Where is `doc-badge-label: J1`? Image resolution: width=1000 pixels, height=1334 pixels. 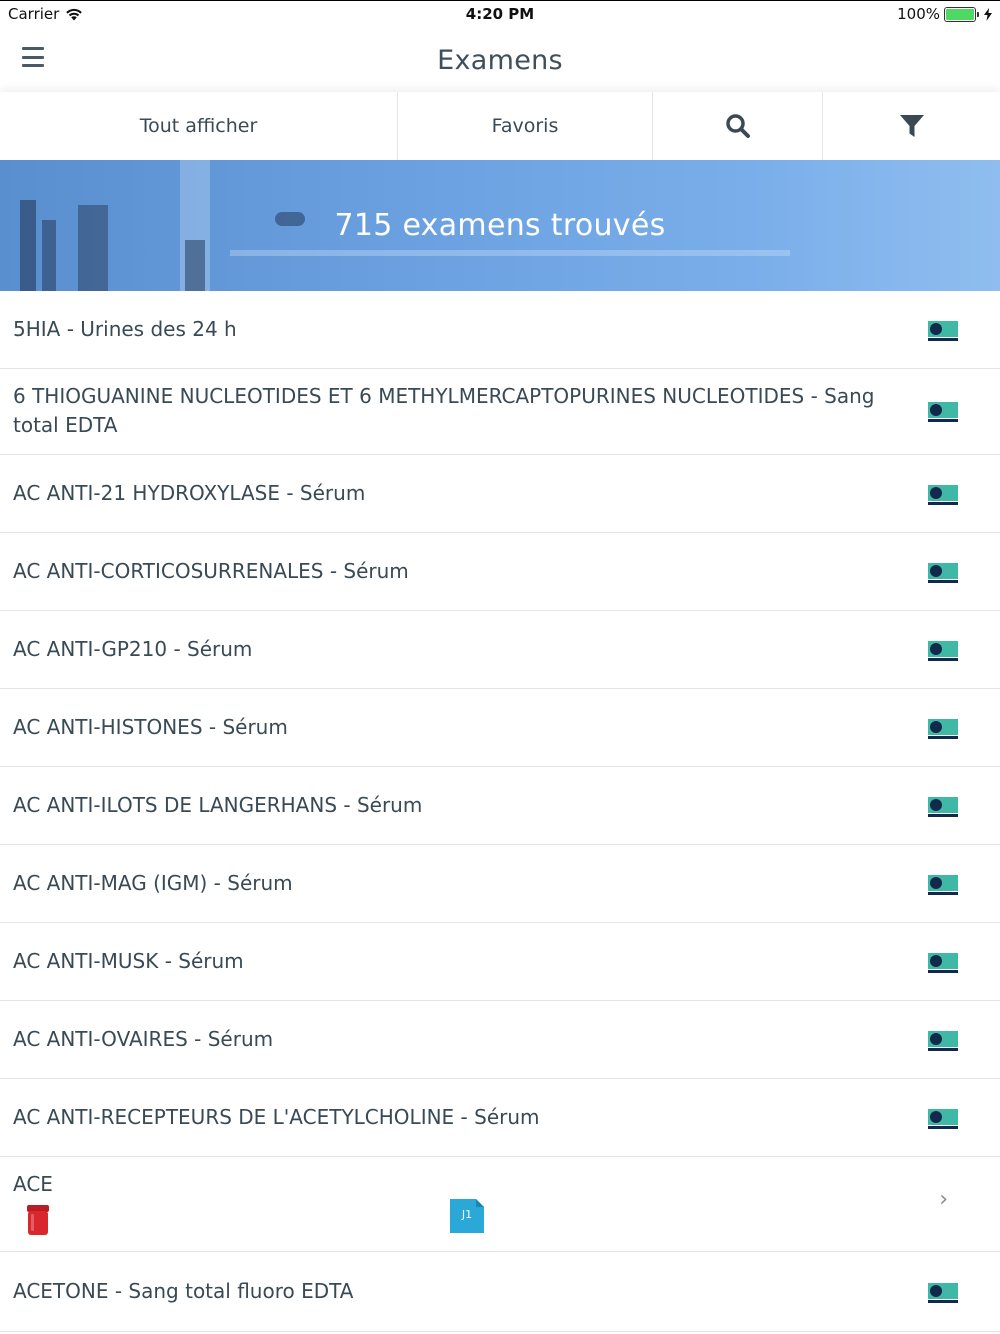 doc-badge-label: J1 is located at coordinates (467, 1214).